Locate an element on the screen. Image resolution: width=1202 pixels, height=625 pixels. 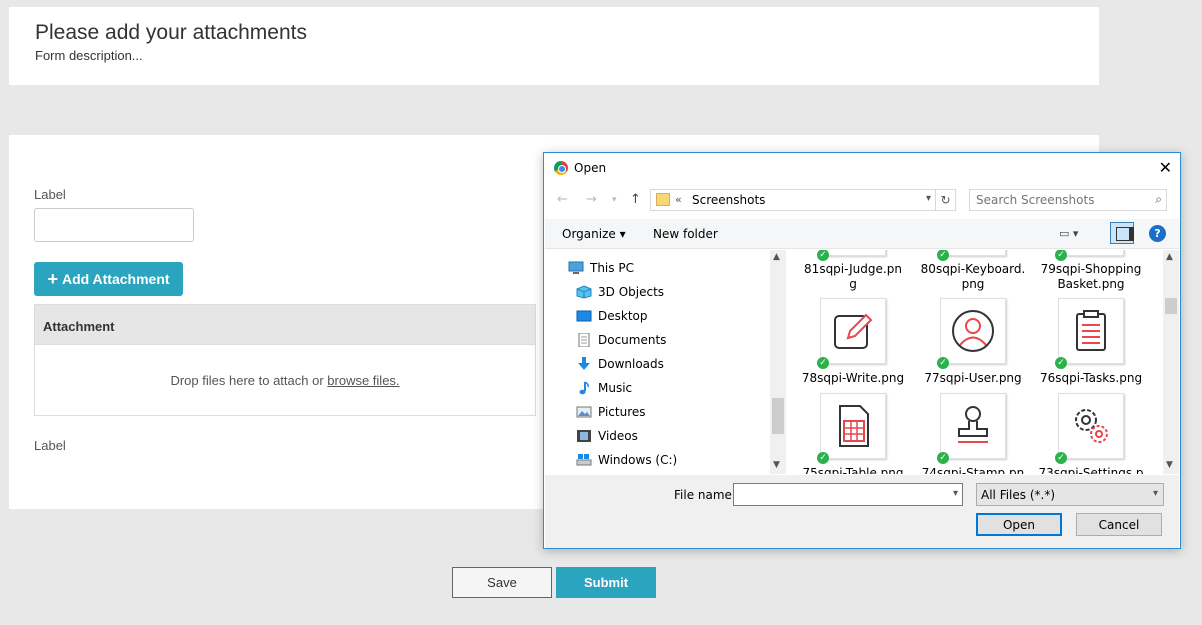
nav-item-downloads: Downloads is located at coordinates (620, 364).